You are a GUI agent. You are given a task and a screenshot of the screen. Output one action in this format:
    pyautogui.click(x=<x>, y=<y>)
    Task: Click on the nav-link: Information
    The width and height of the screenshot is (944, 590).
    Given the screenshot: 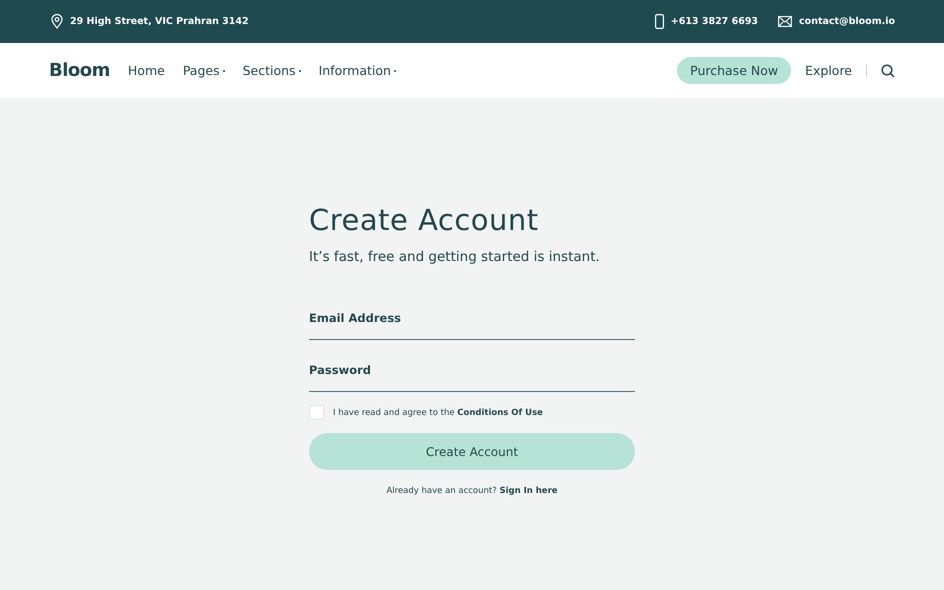 What is the action you would take?
    pyautogui.click(x=357, y=70)
    